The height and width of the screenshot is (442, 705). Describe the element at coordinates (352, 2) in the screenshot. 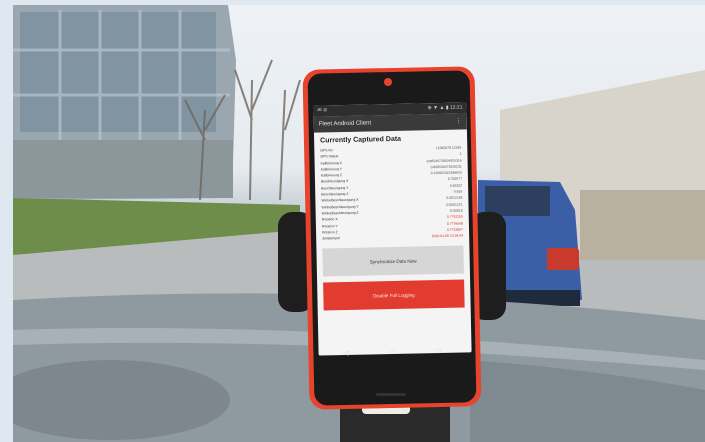

I see `top-frame-border` at that location.